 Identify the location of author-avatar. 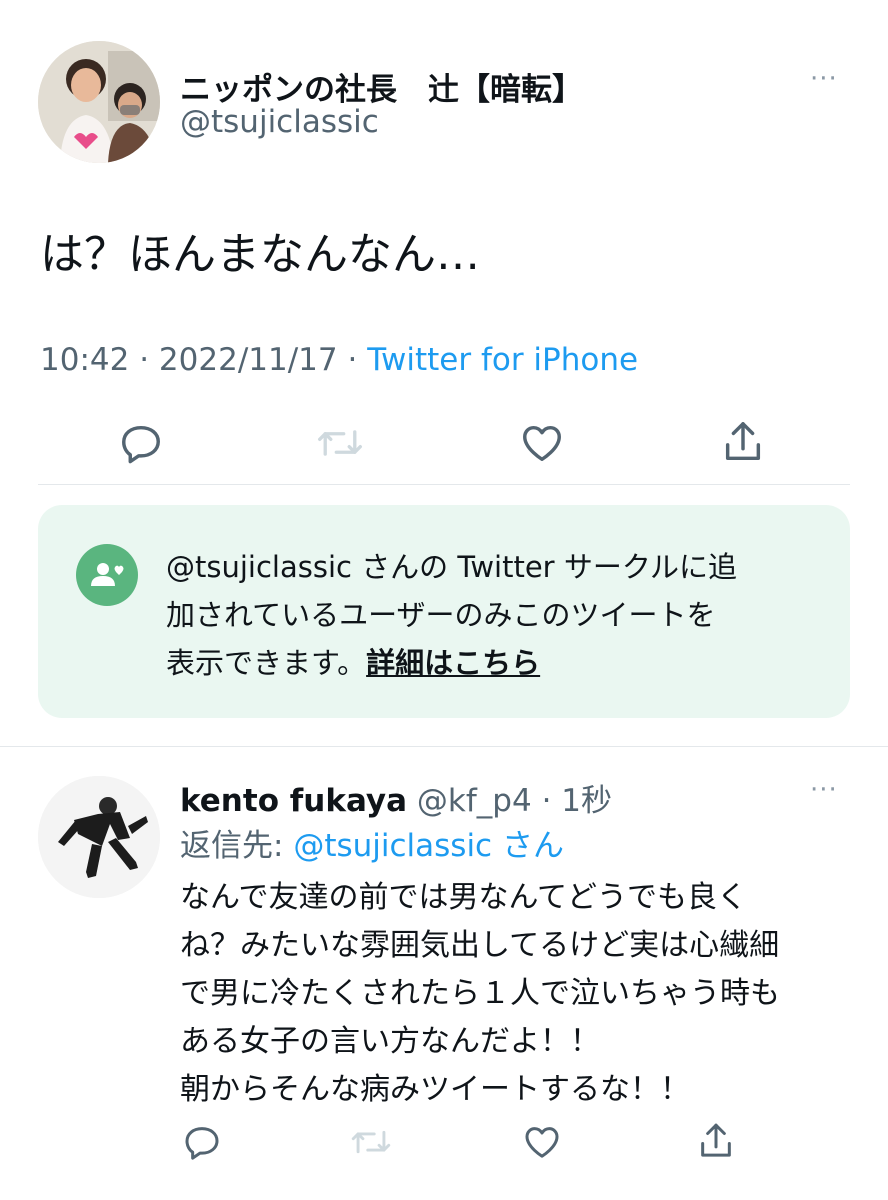
(99, 102).